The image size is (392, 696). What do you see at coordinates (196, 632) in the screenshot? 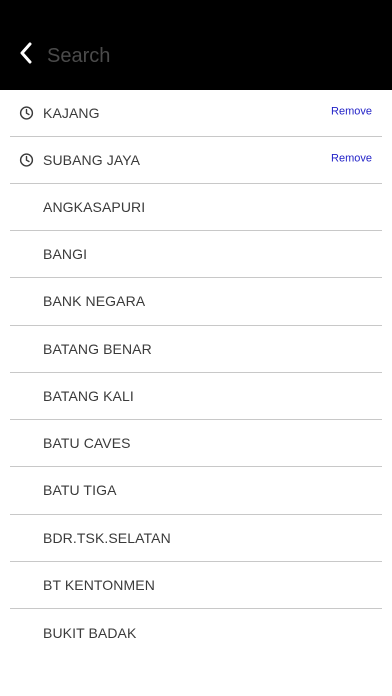
I see `station-row: BUKIT BADAK` at bounding box center [196, 632].